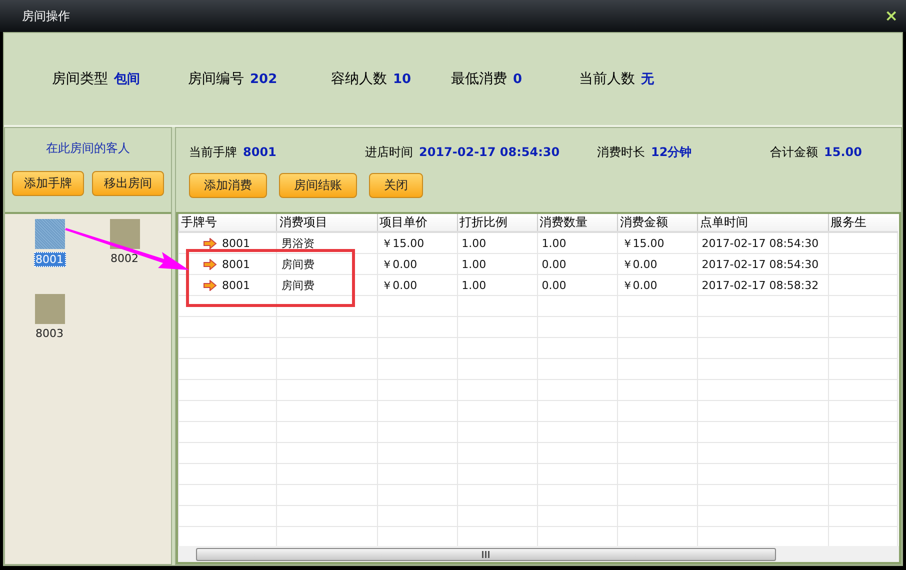 The image size is (906, 570). I want to click on action-button: 添加消费, so click(228, 185).